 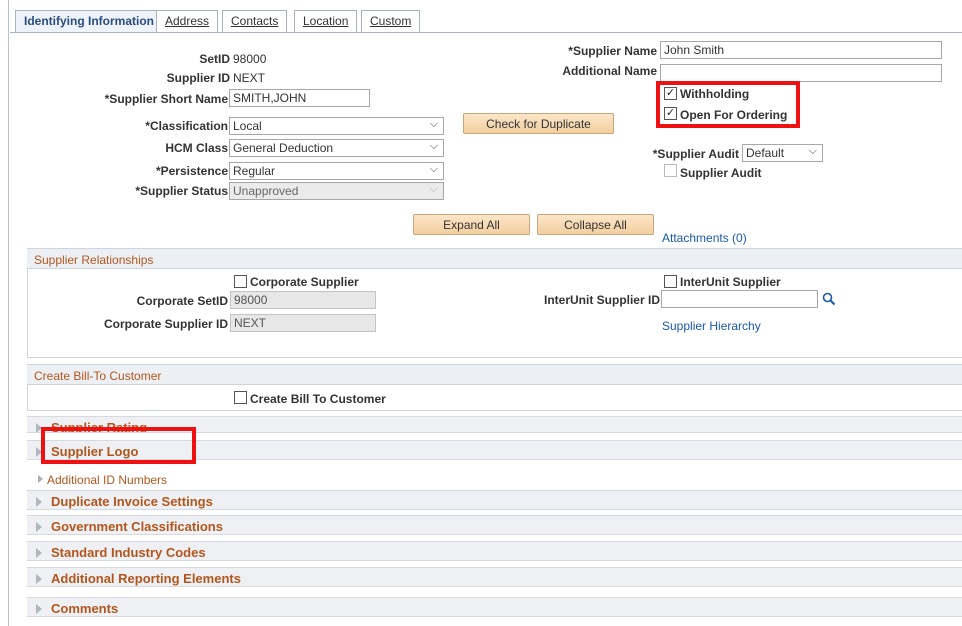 I want to click on government-classifications-section: Government Classifications, so click(x=494, y=525).